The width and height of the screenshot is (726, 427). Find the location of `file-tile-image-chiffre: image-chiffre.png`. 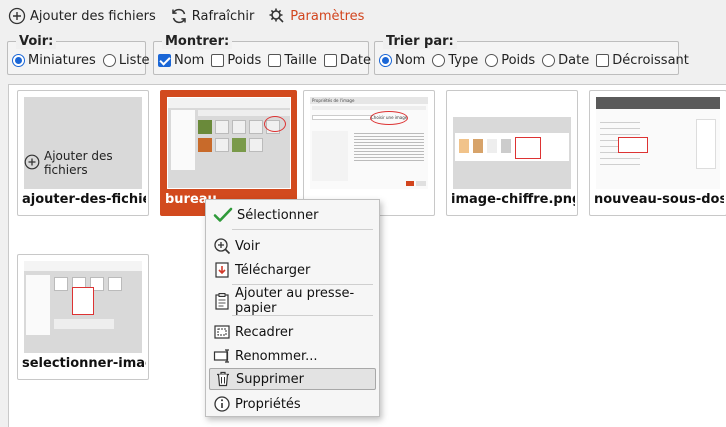

file-tile-image-chiffre: image-chiffre.png is located at coordinates (512, 153).